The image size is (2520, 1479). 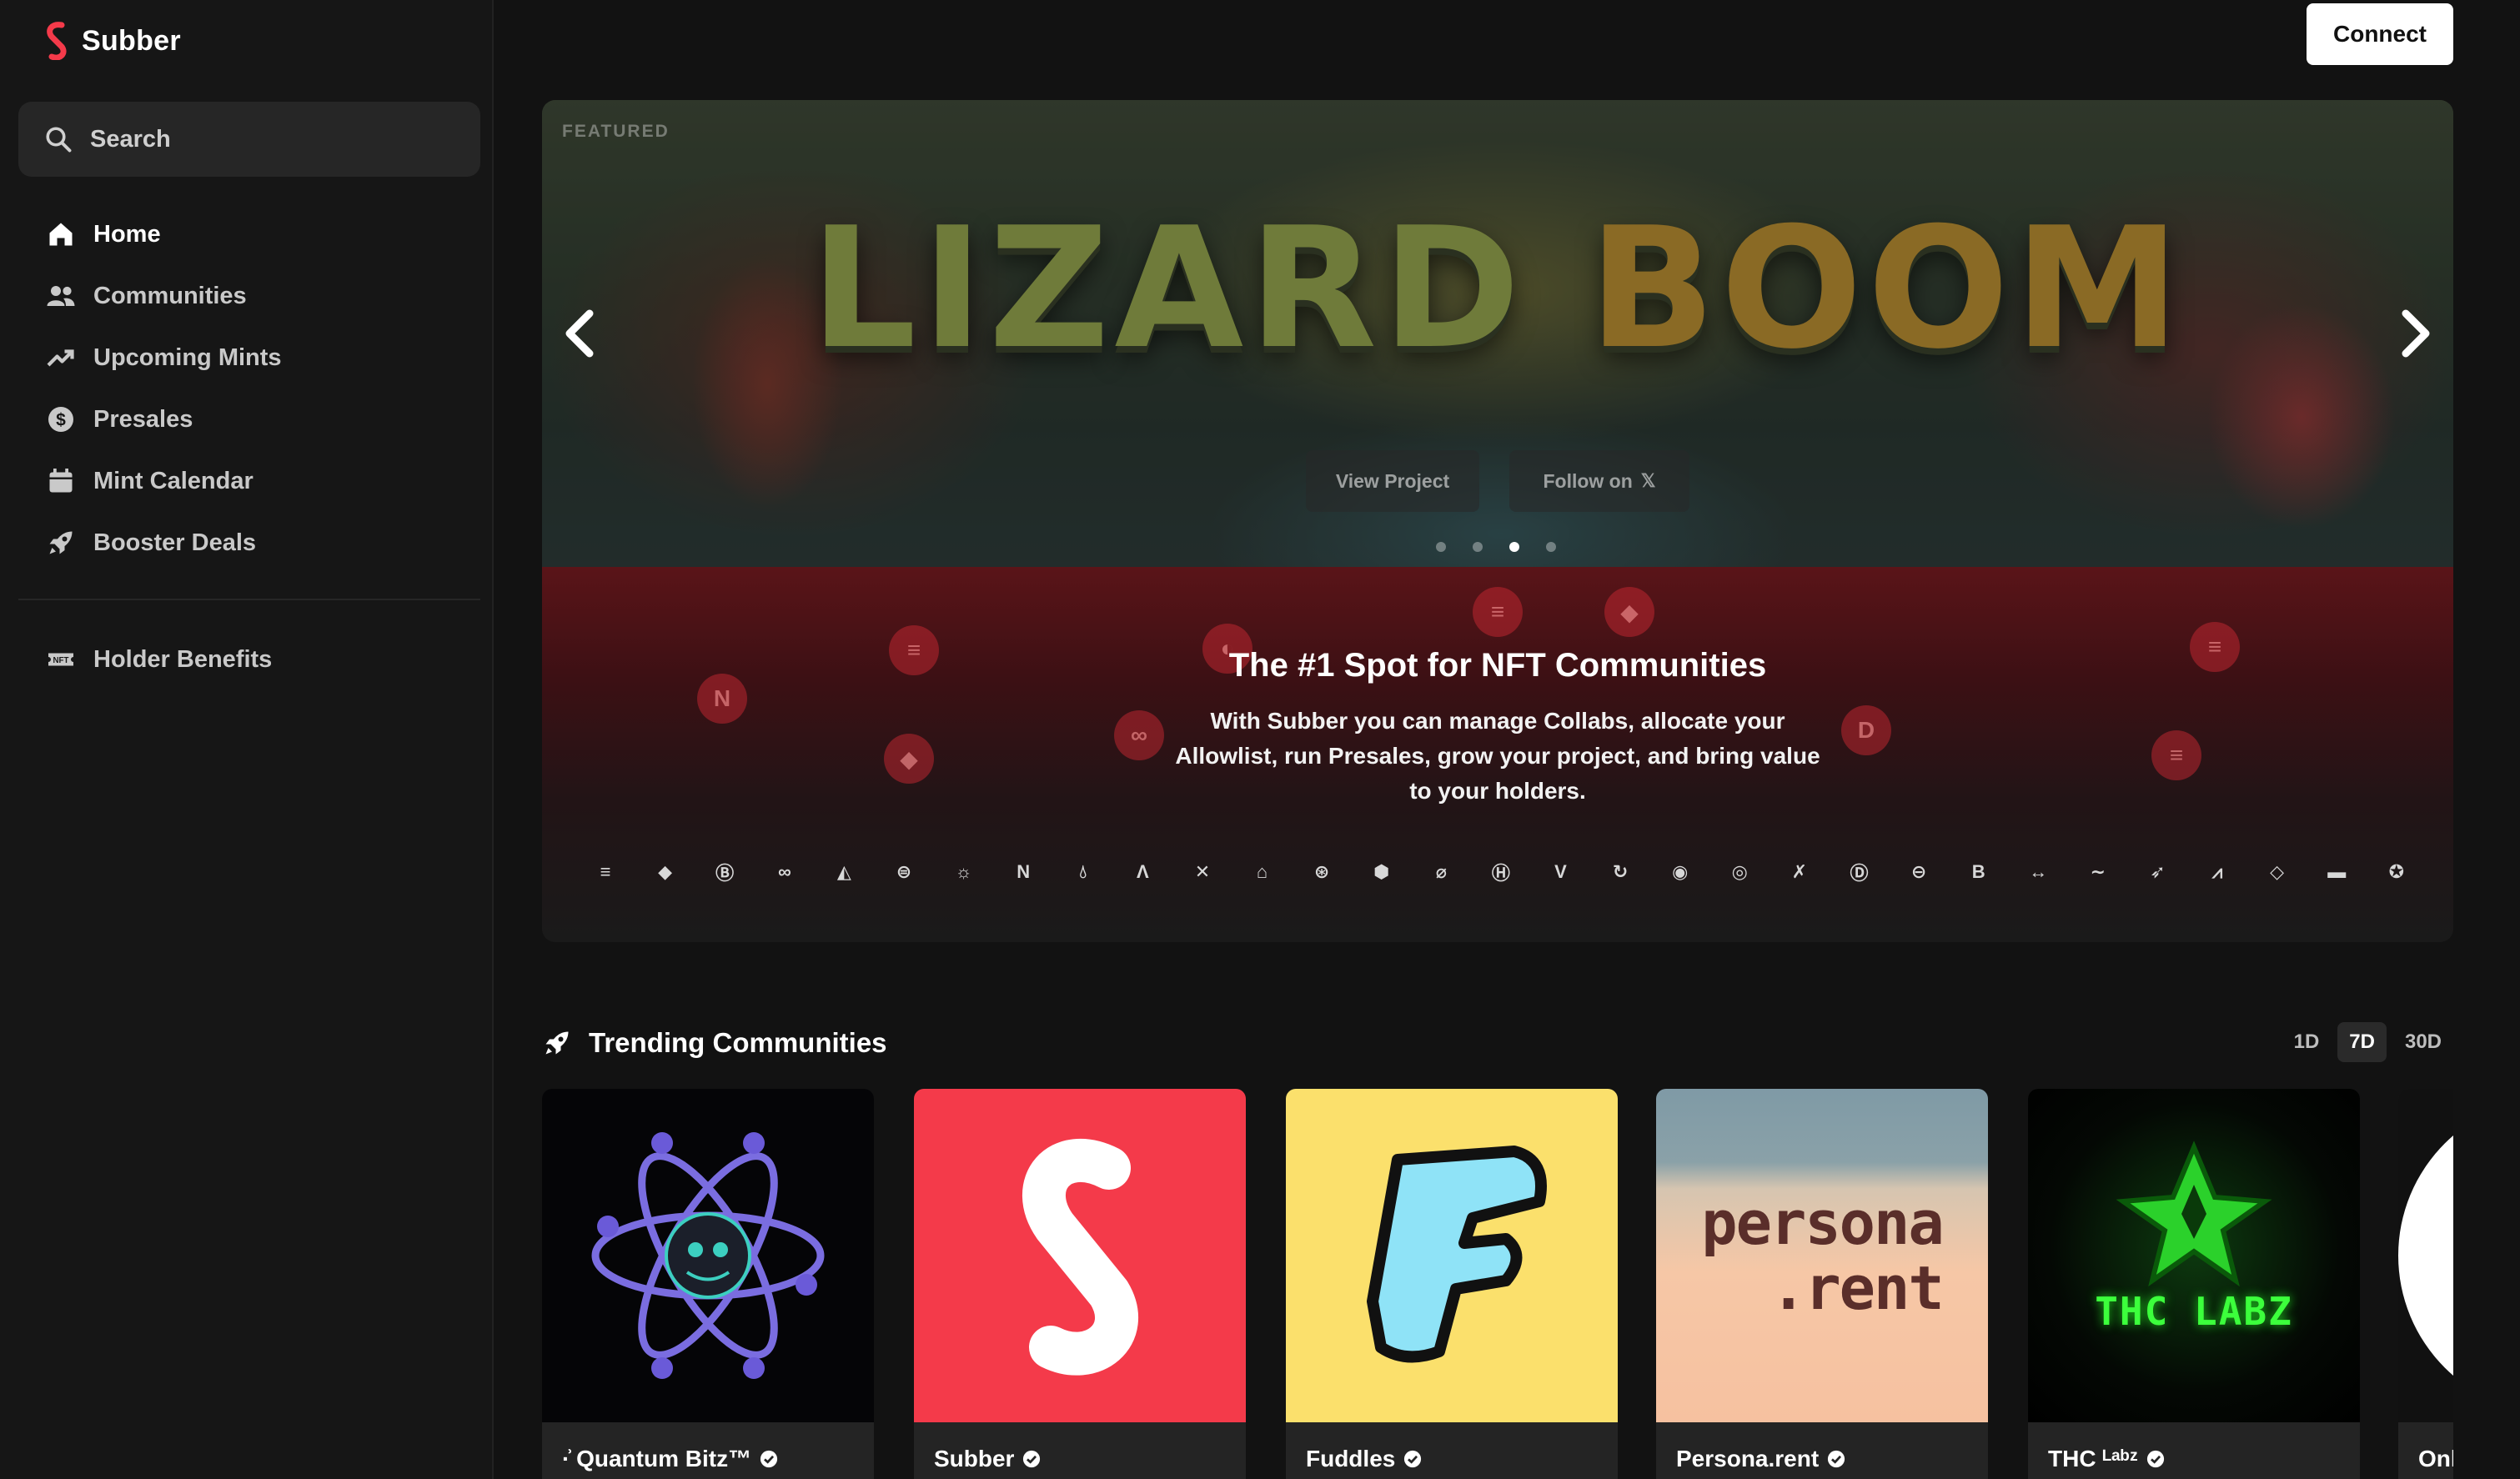 What do you see at coordinates (1561, 872) in the screenshot?
I see `v-icon: V` at bounding box center [1561, 872].